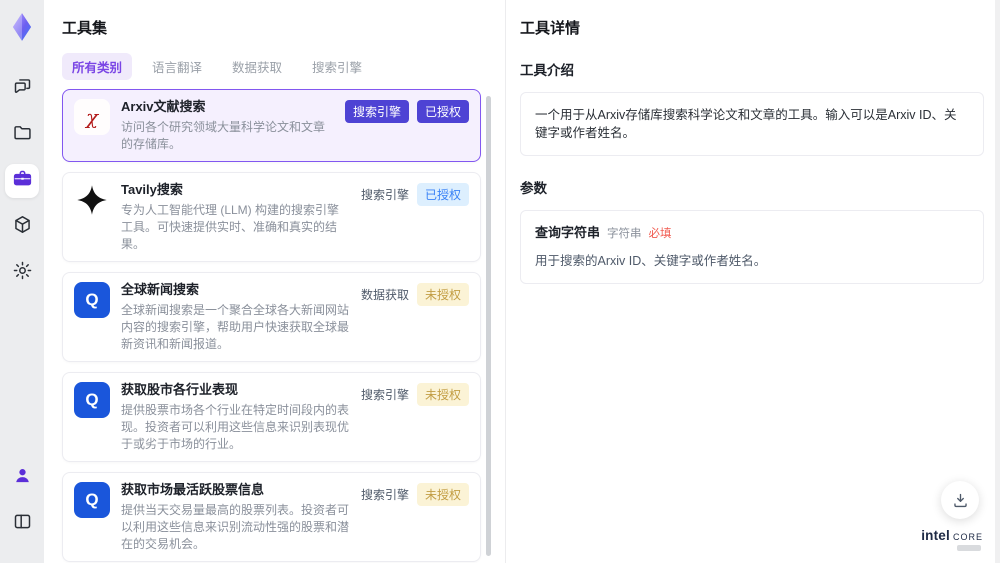  What do you see at coordinates (935, 535) in the screenshot?
I see `intel-wordmark: intel` at bounding box center [935, 535].